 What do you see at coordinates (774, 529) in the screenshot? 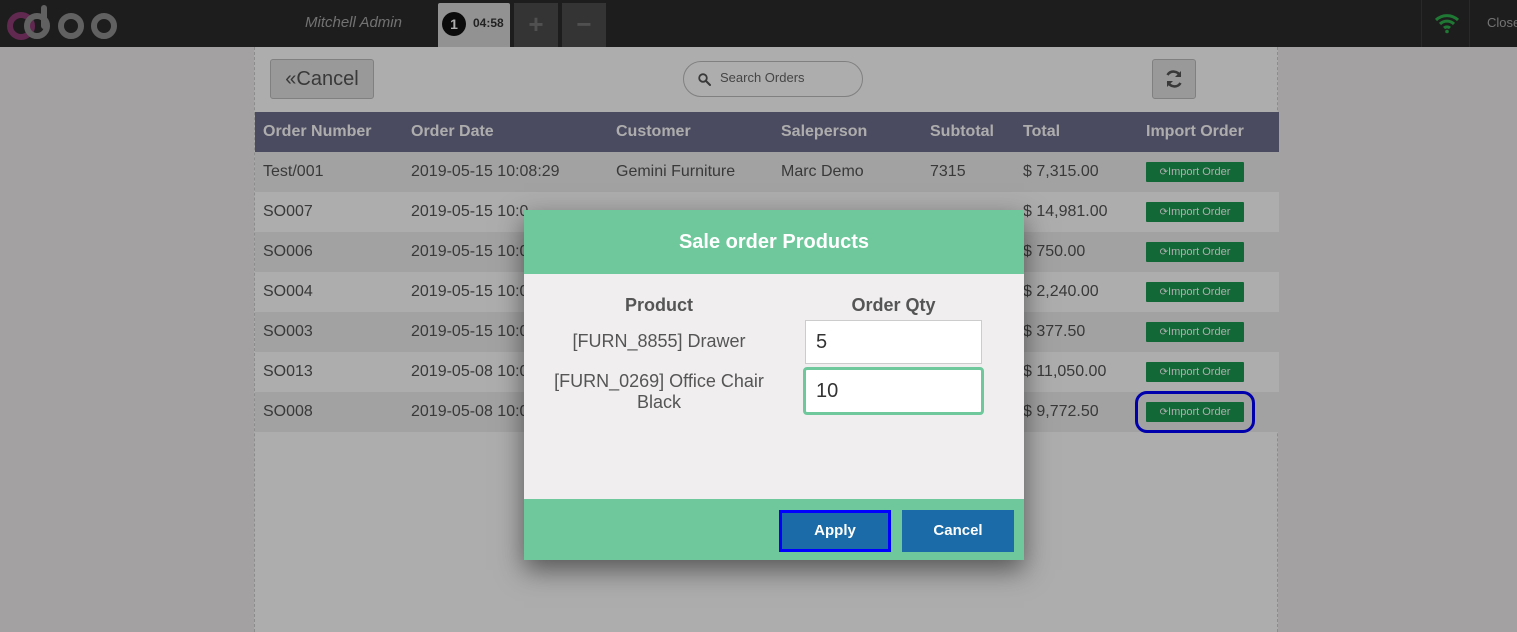
I see `modal-footer: Apply Cancel` at bounding box center [774, 529].